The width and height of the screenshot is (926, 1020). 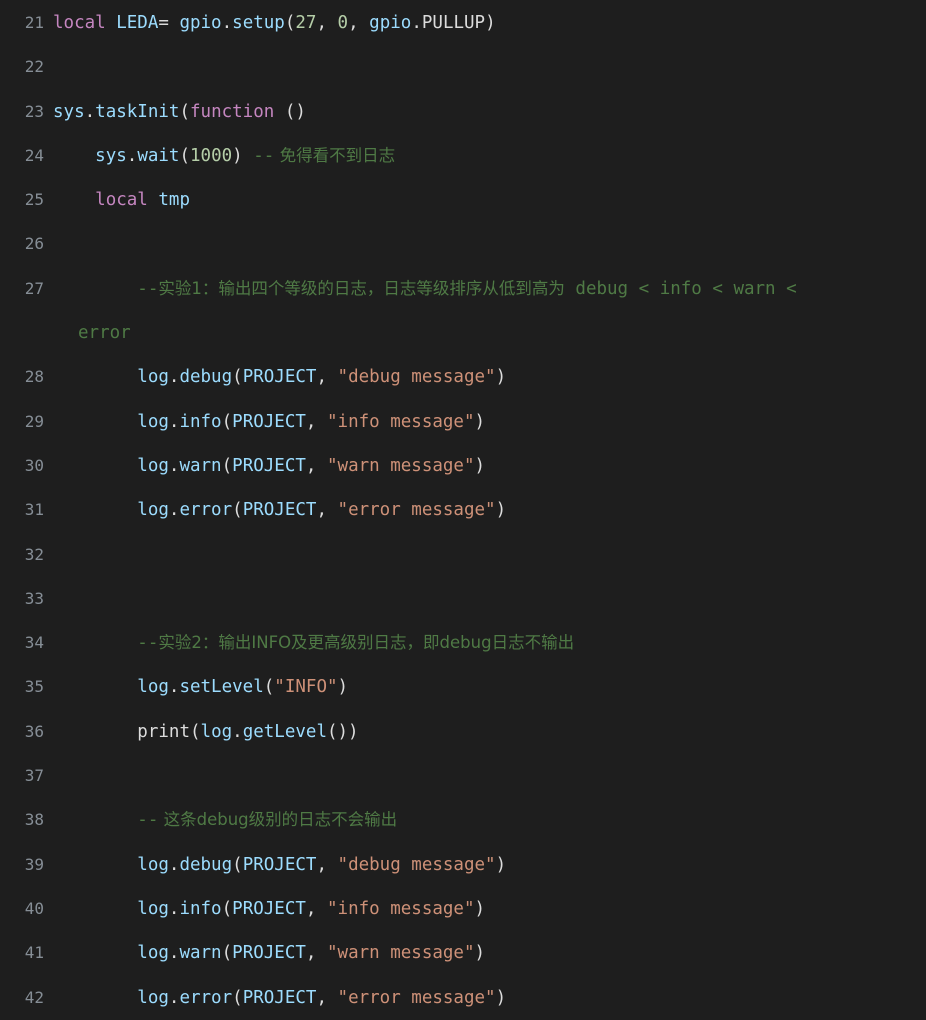 What do you see at coordinates (485, 200) in the screenshot?
I see `line-content: local tmp` at bounding box center [485, 200].